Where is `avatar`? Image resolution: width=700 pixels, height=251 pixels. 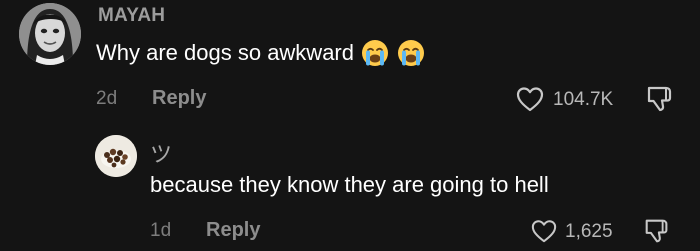 avatar is located at coordinates (50, 34).